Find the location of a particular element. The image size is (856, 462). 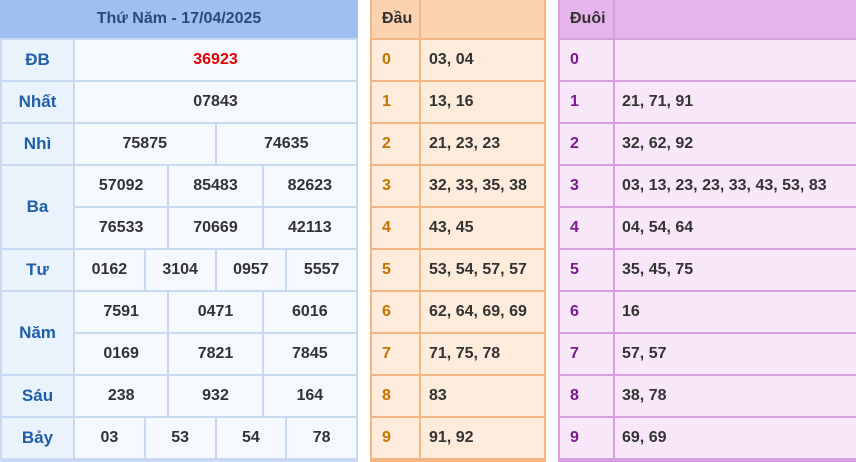

prize-number: 932 is located at coordinates (215, 396).